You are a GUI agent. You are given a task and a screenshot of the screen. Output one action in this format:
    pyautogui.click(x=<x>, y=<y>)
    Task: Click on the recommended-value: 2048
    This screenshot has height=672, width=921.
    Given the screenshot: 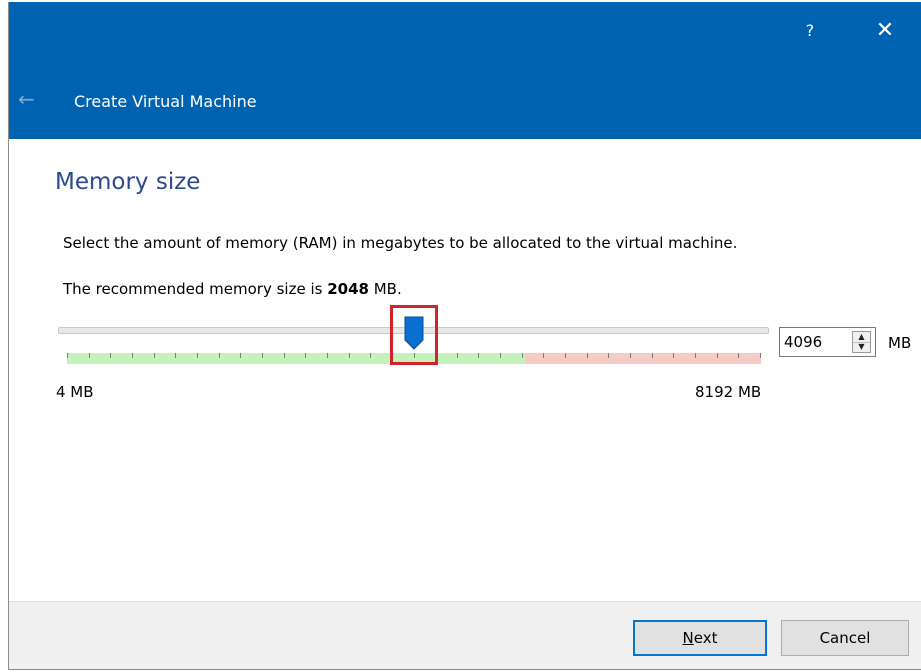 What is the action you would take?
    pyautogui.click(x=348, y=289)
    